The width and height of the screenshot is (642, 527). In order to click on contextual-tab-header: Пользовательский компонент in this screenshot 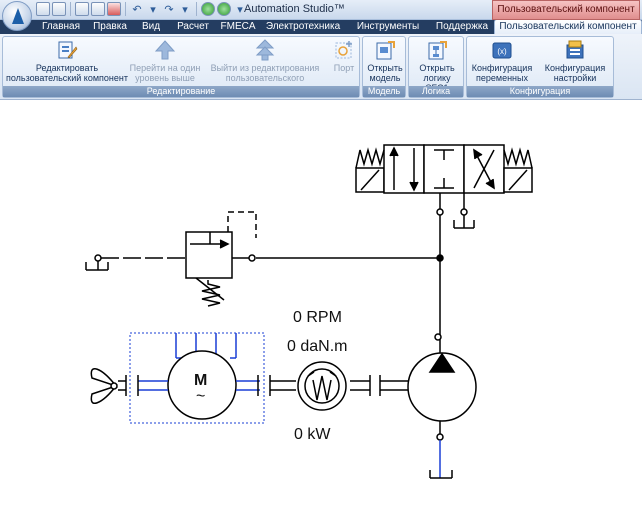, I will do `click(566, 10)`.